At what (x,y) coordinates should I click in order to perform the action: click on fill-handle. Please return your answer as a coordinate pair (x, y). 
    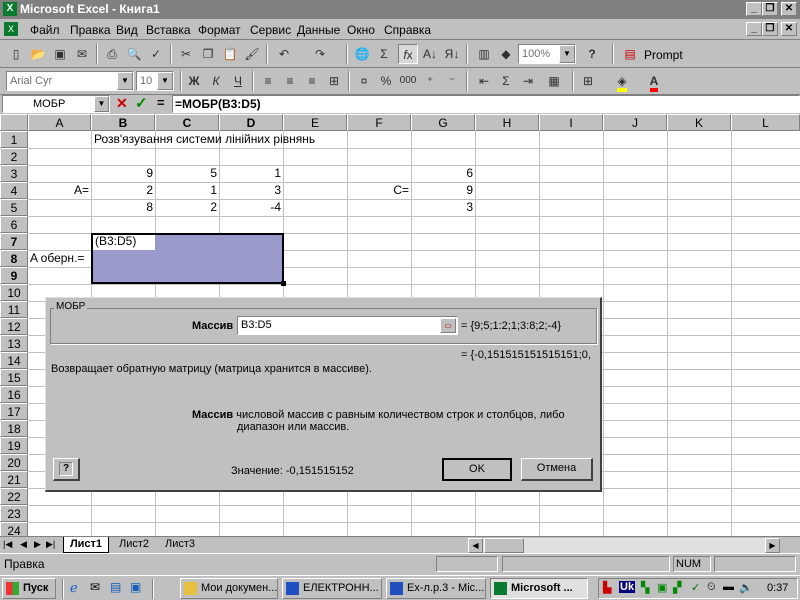
    Looking at the image, I should click on (283, 283).